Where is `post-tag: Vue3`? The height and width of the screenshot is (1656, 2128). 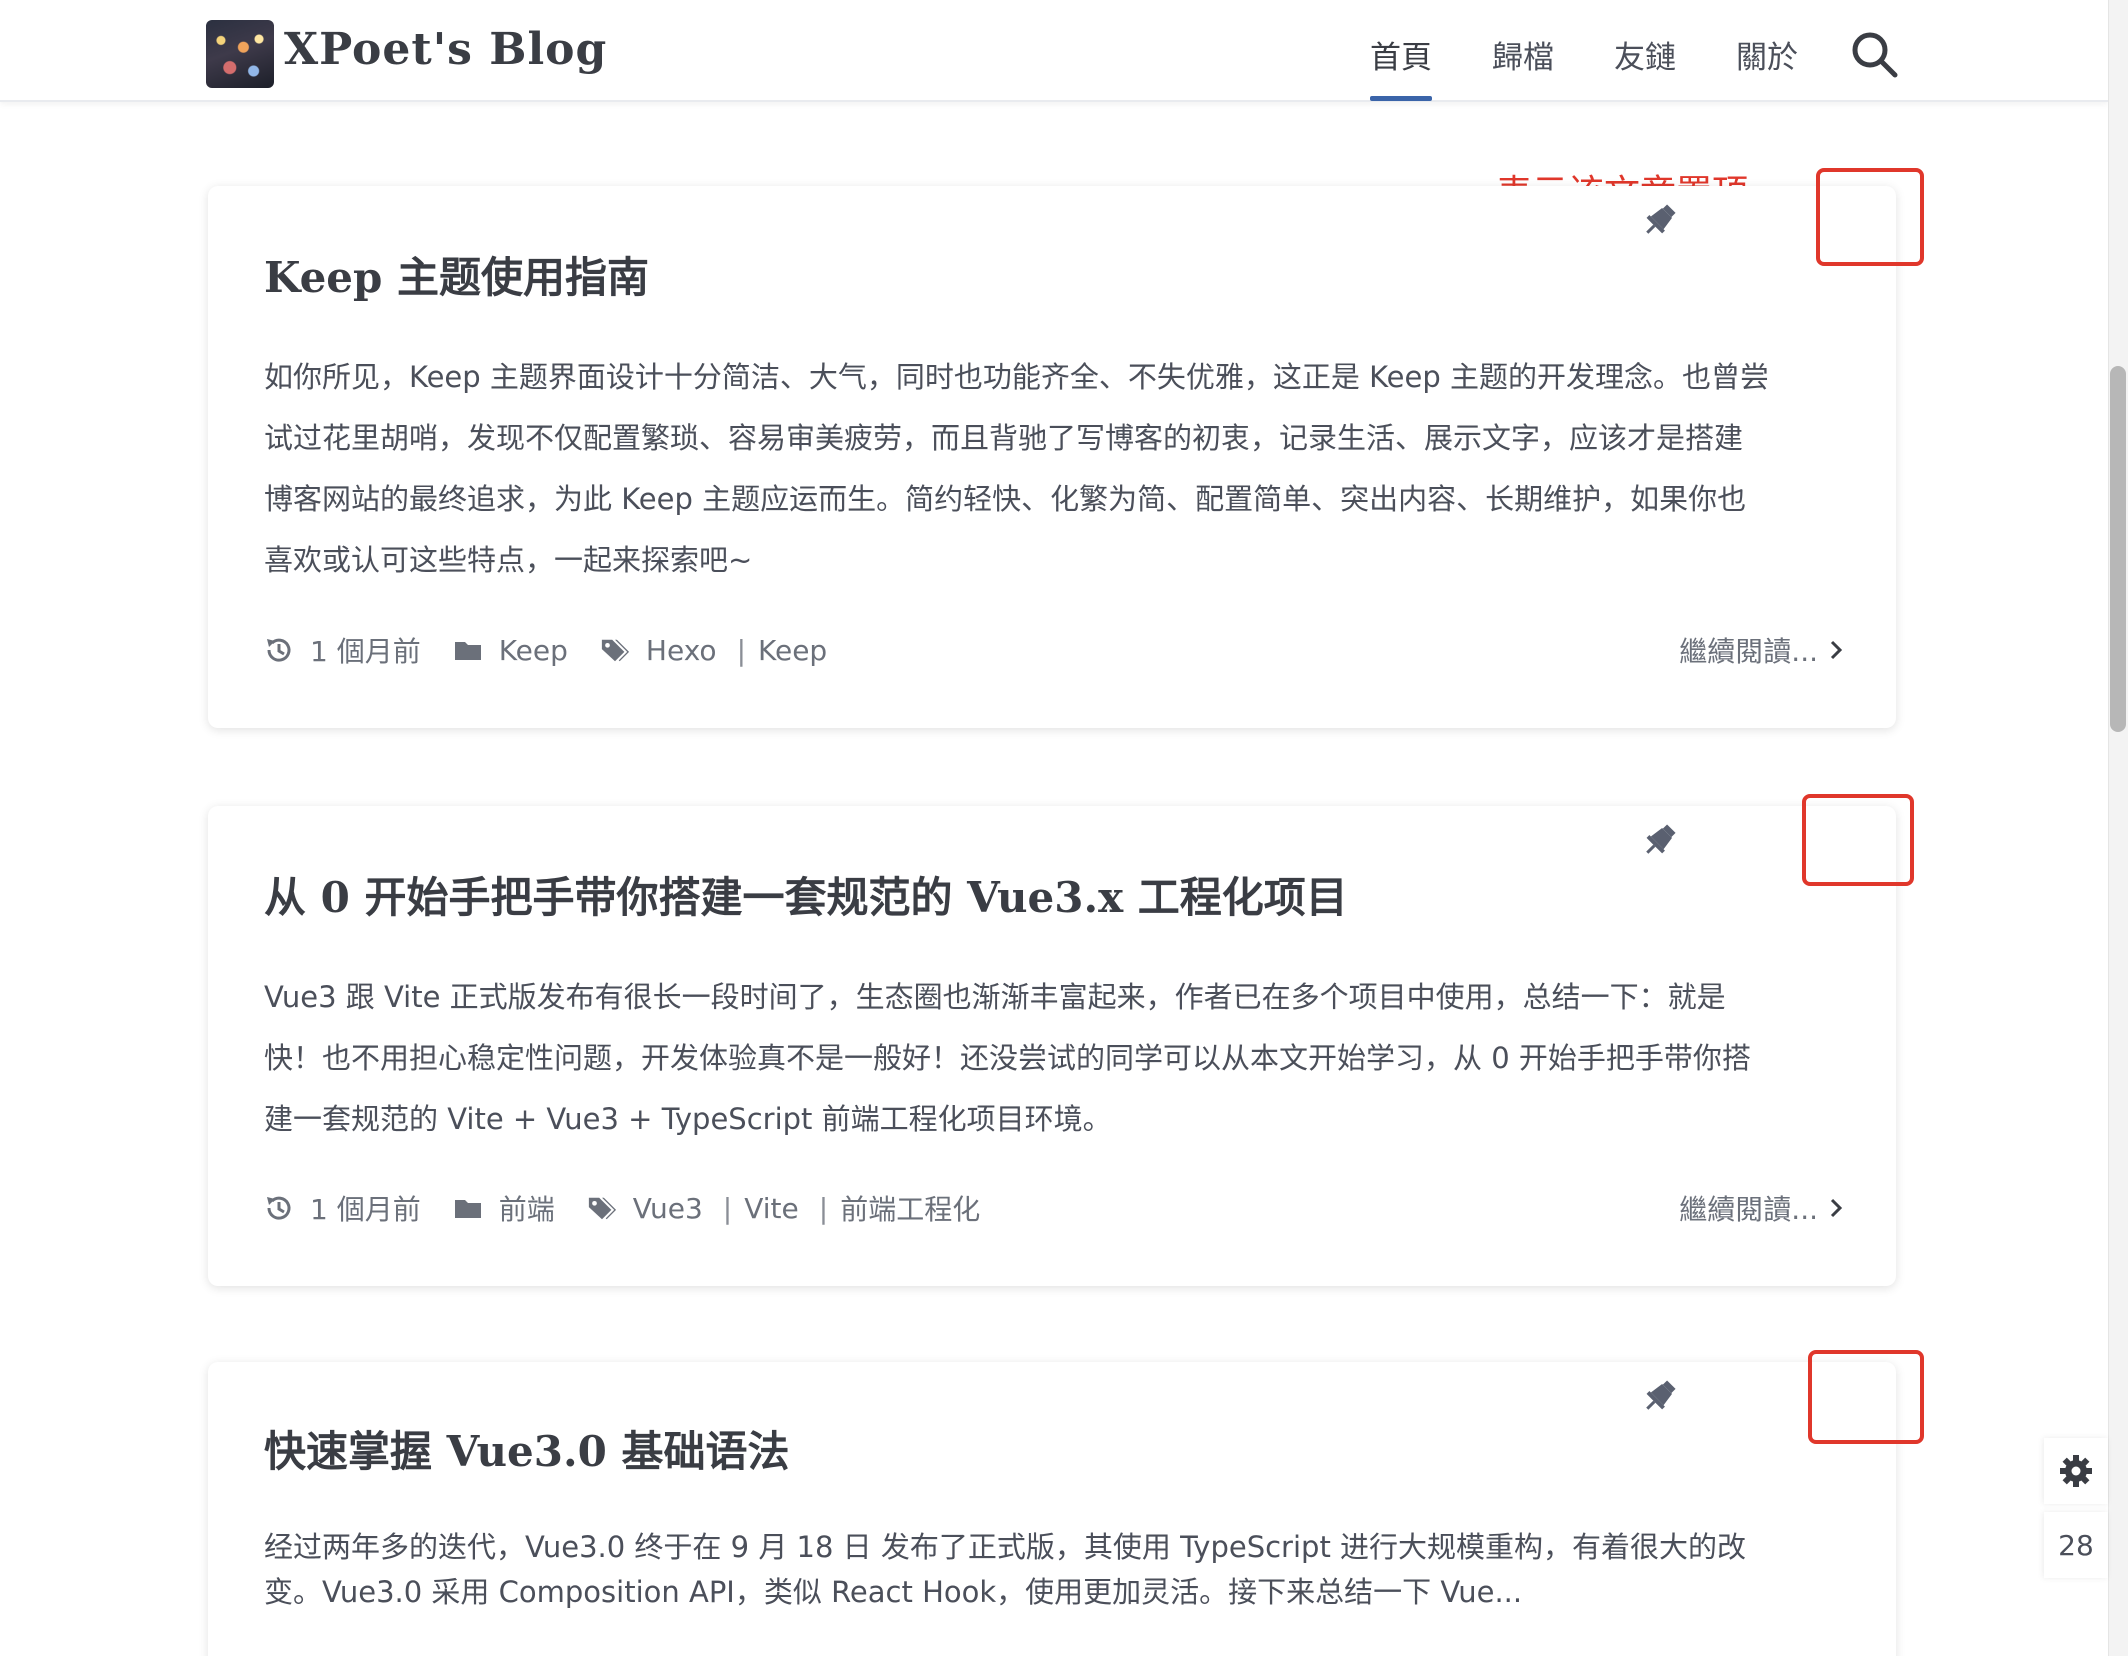
post-tag: Vue3 is located at coordinates (668, 1208).